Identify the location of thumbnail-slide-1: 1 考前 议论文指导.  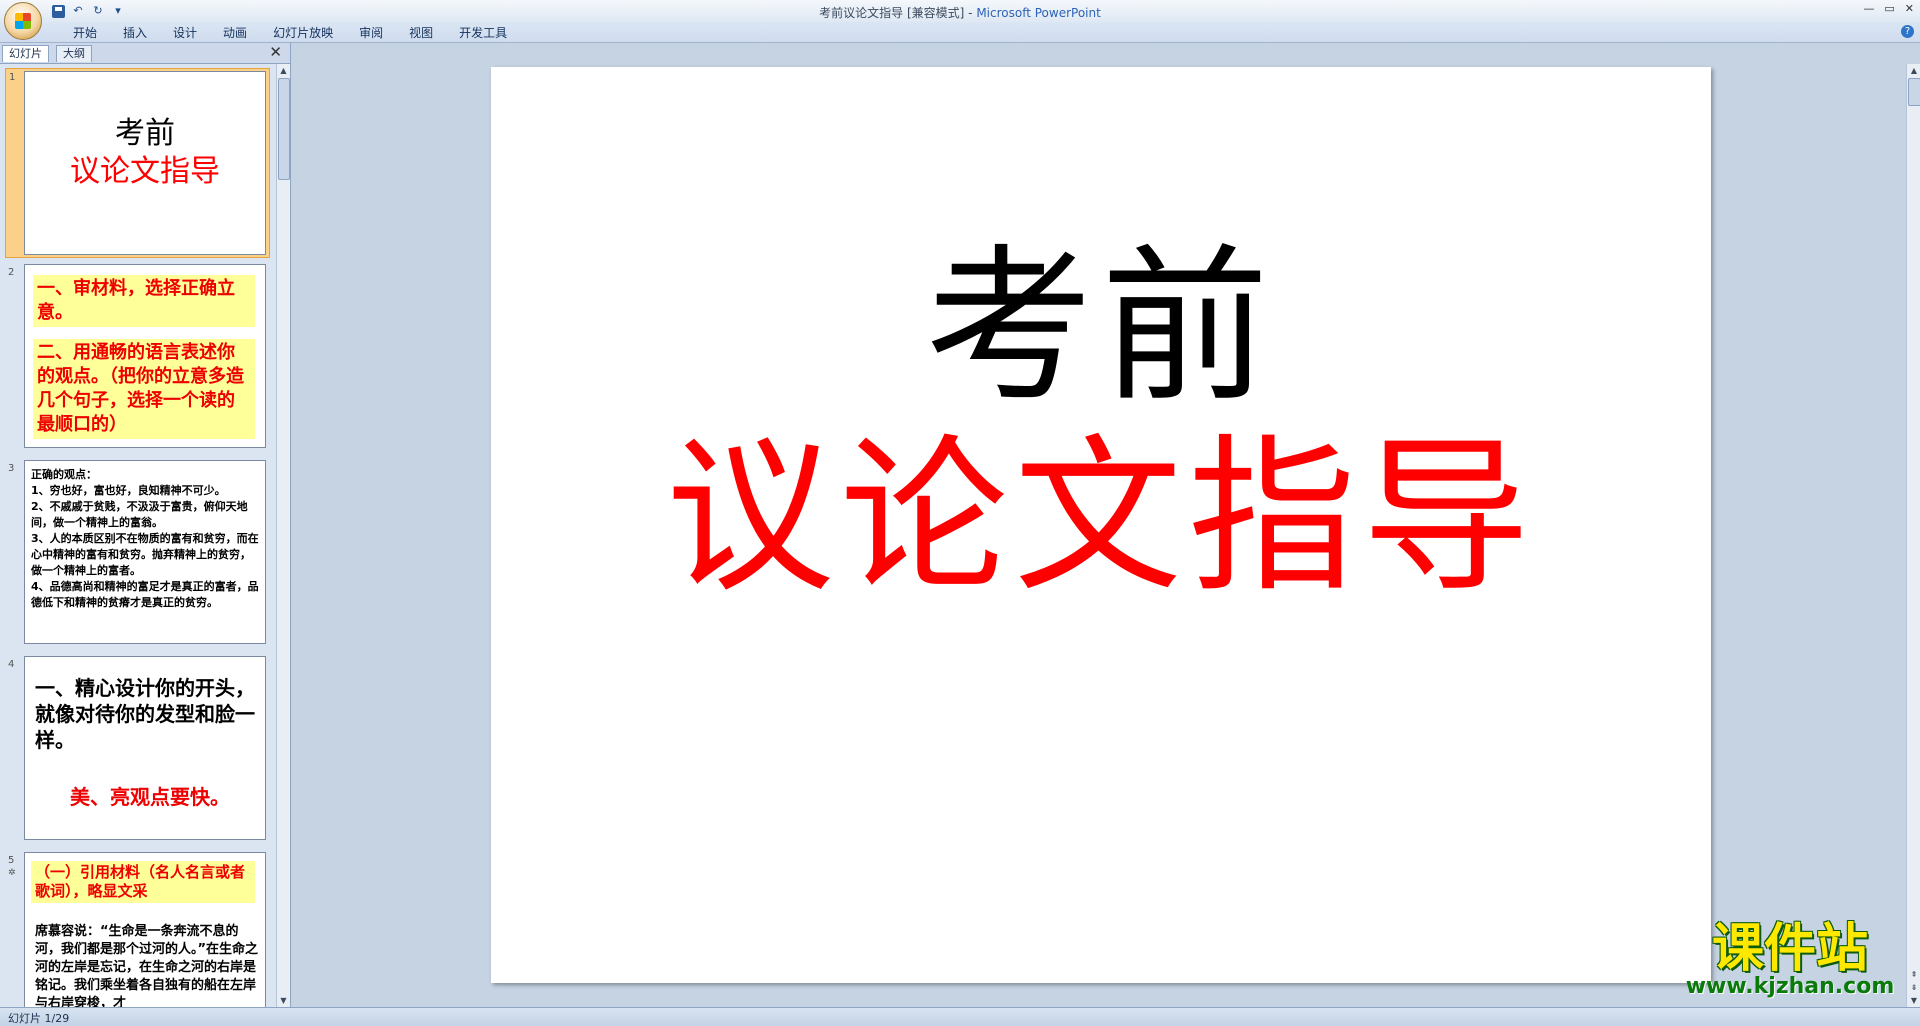
(137, 163).